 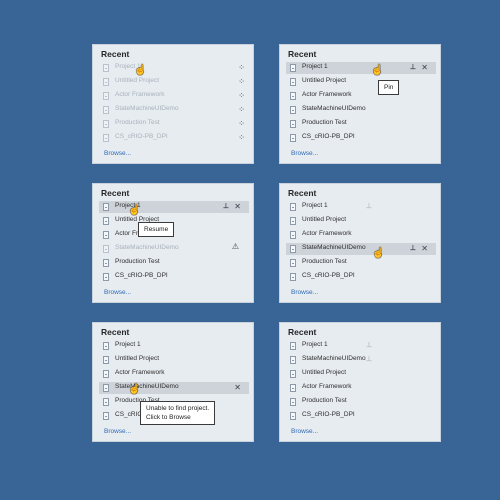 What do you see at coordinates (178, 413) in the screenshot?
I see `missing-project-tooltip: Unable to find project. Click to Browse` at bounding box center [178, 413].